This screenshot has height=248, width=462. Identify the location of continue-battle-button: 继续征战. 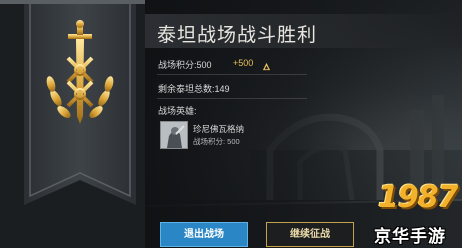
(310, 234).